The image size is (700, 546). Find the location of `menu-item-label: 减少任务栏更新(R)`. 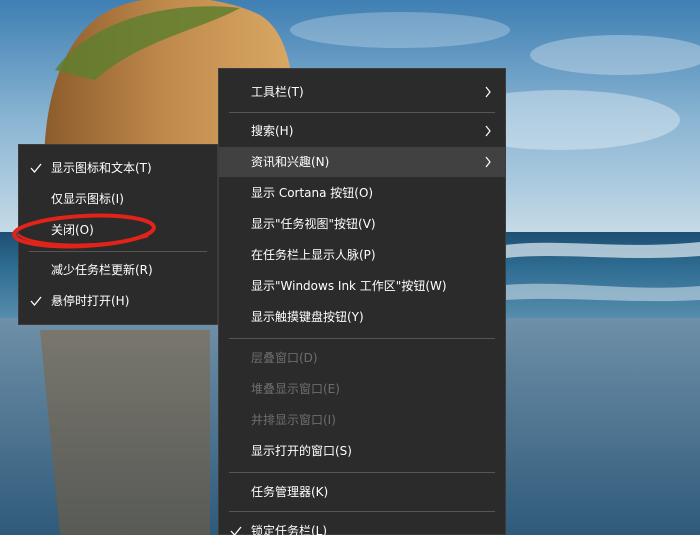

menu-item-label: 减少任务栏更新(R) is located at coordinates (102, 270).